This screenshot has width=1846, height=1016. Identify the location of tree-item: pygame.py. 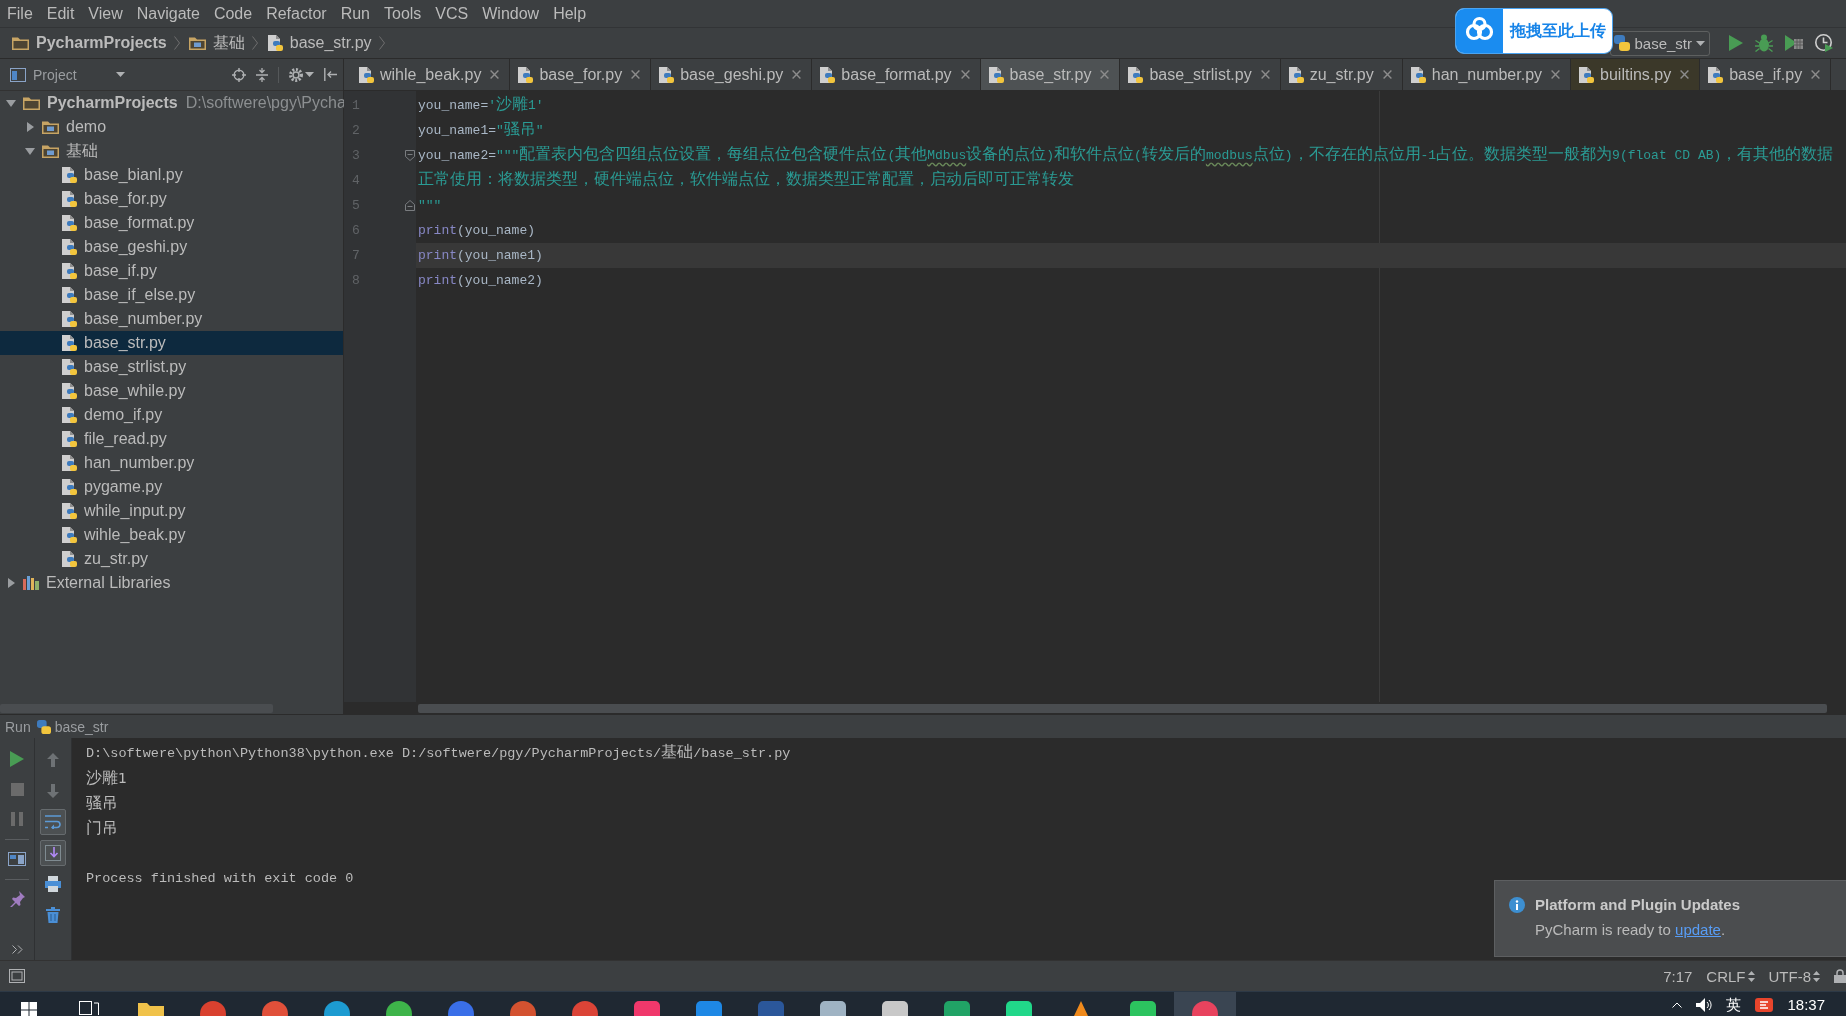
(171, 487).